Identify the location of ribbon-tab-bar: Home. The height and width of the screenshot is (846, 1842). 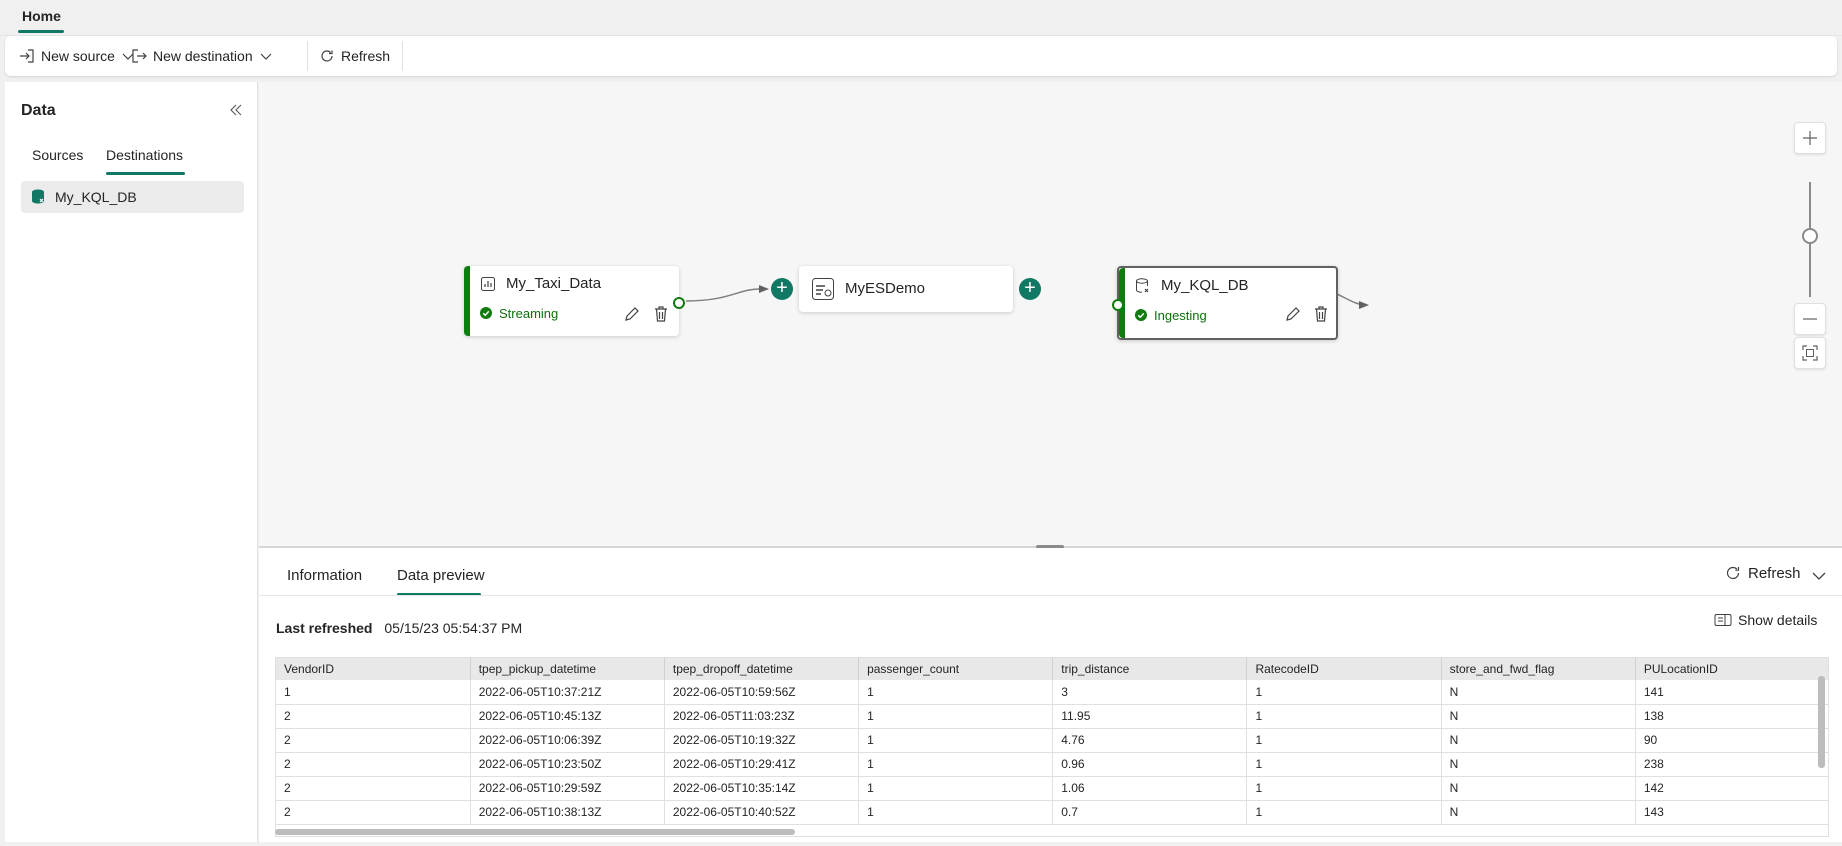
(921, 18).